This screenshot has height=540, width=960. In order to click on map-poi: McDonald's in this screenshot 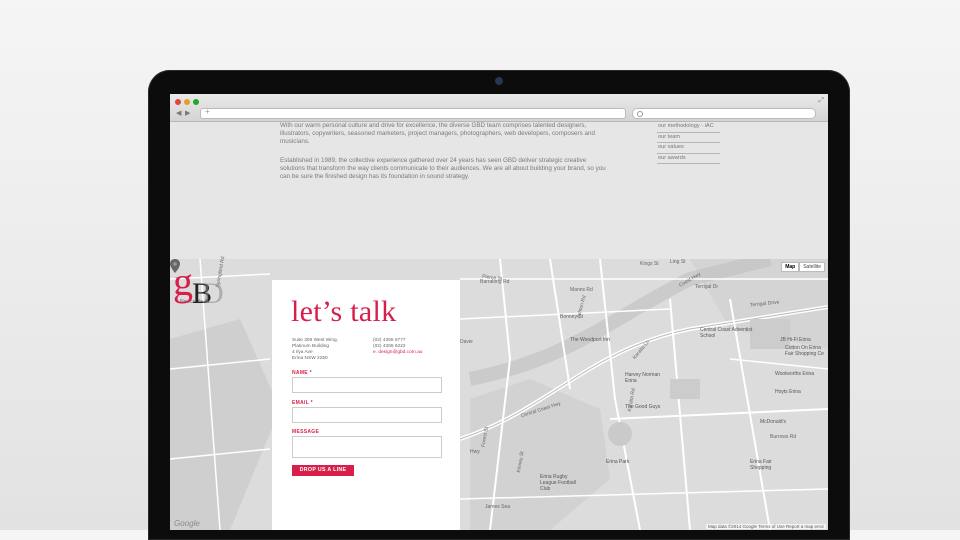, I will do `click(773, 422)`.